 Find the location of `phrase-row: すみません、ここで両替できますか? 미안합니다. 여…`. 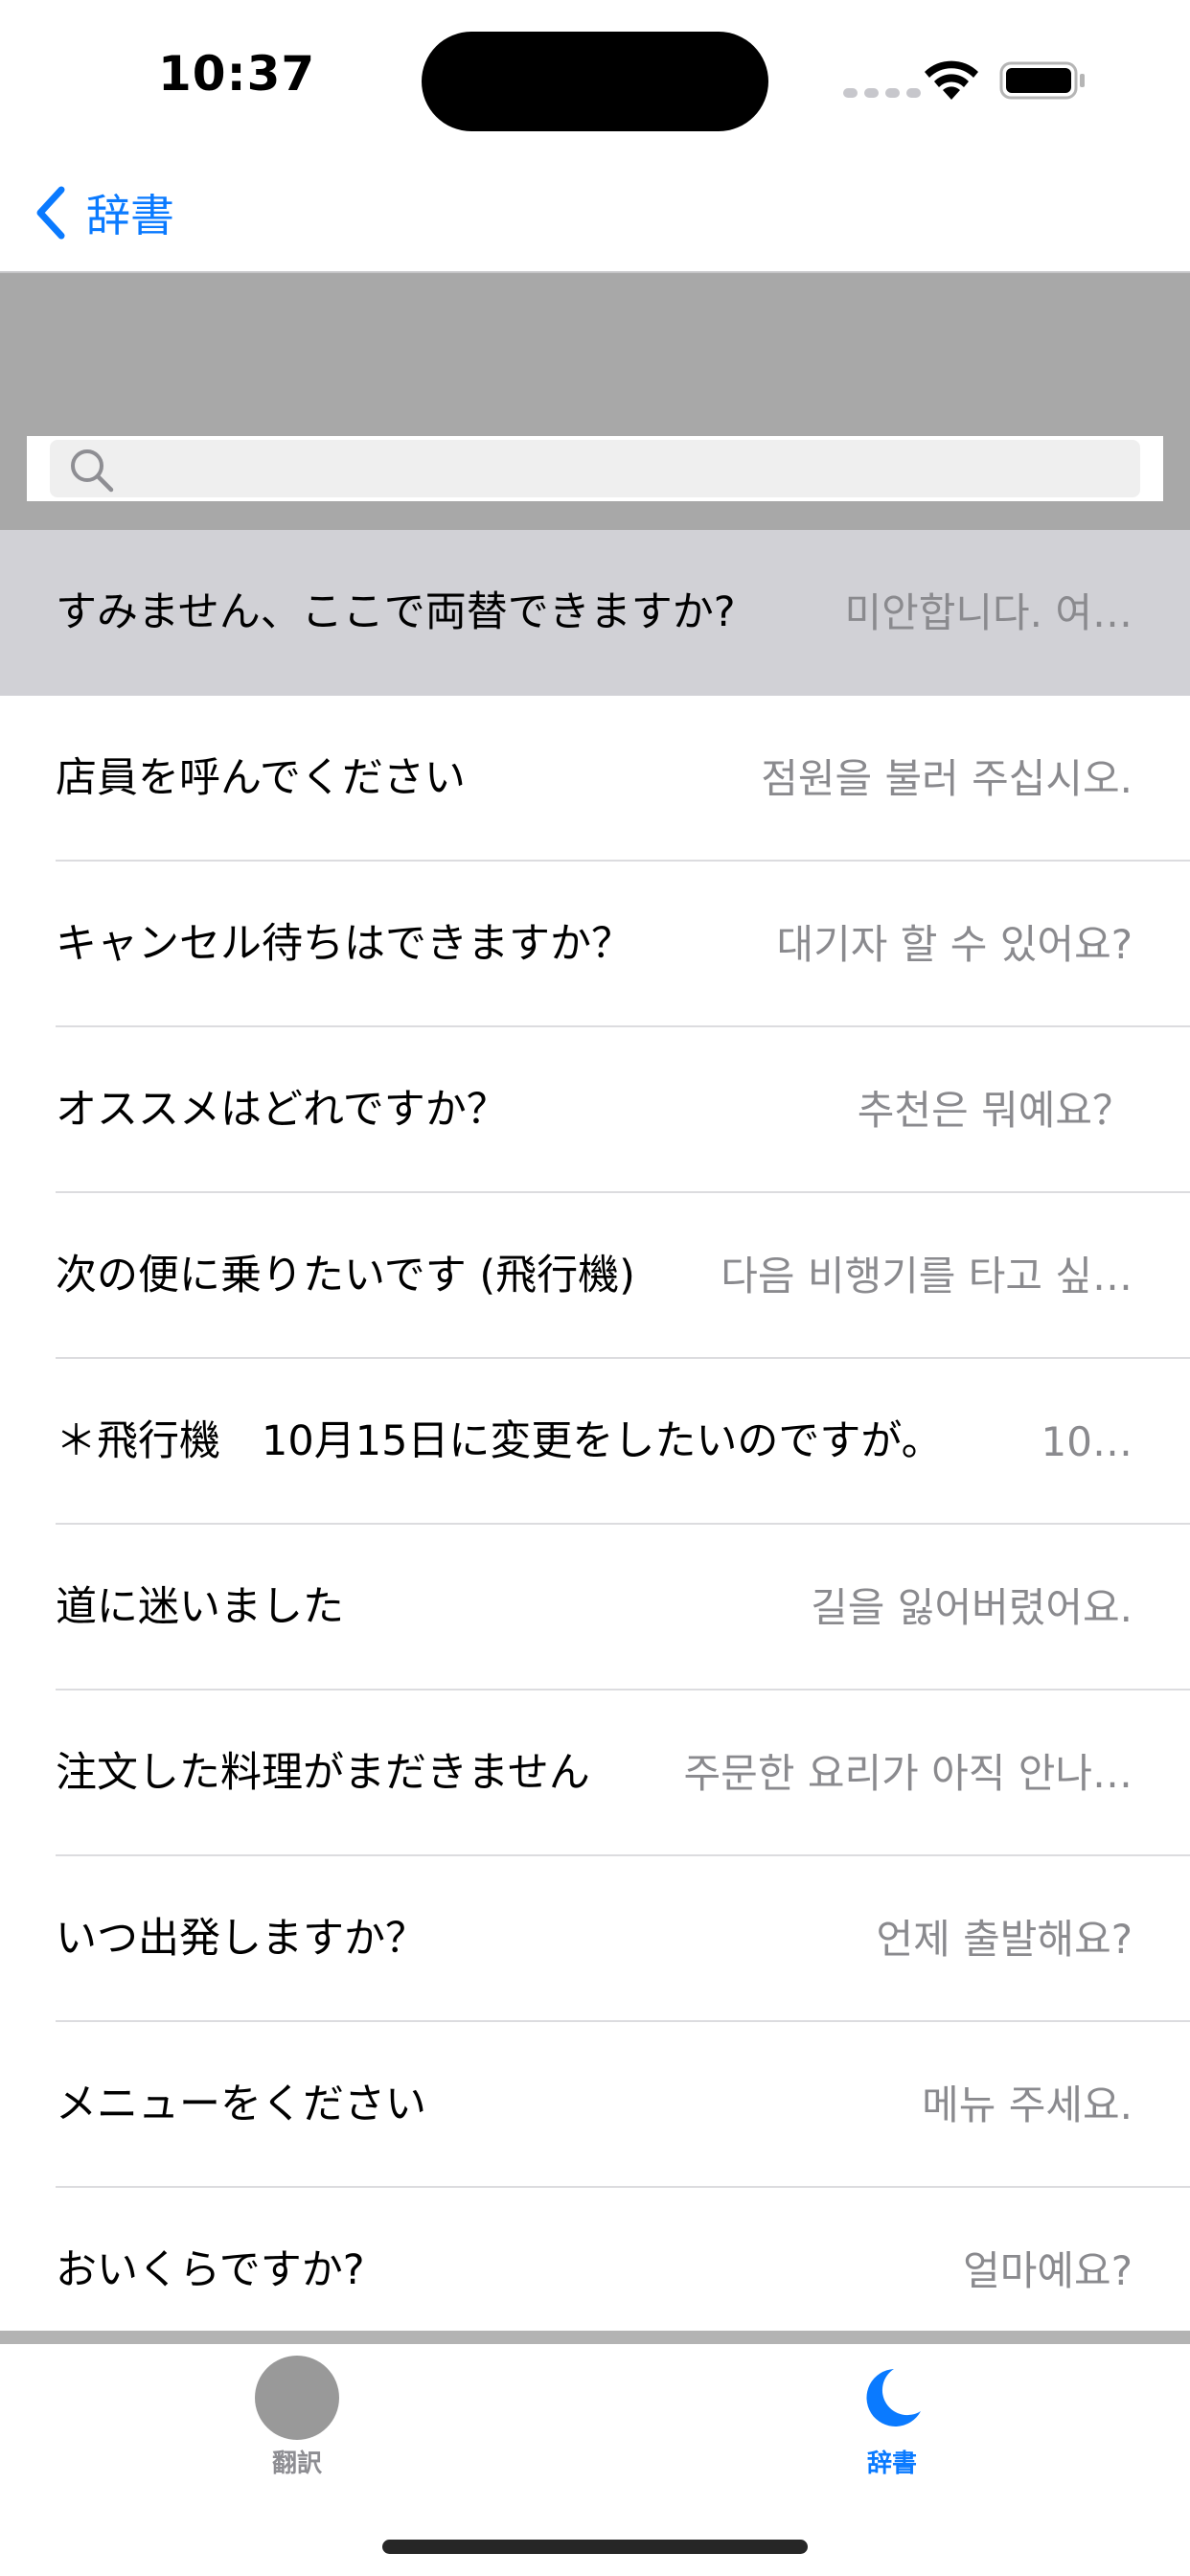

phrase-row: すみません、ここで両替できますか? 미안합니다. 여… is located at coordinates (595, 613).